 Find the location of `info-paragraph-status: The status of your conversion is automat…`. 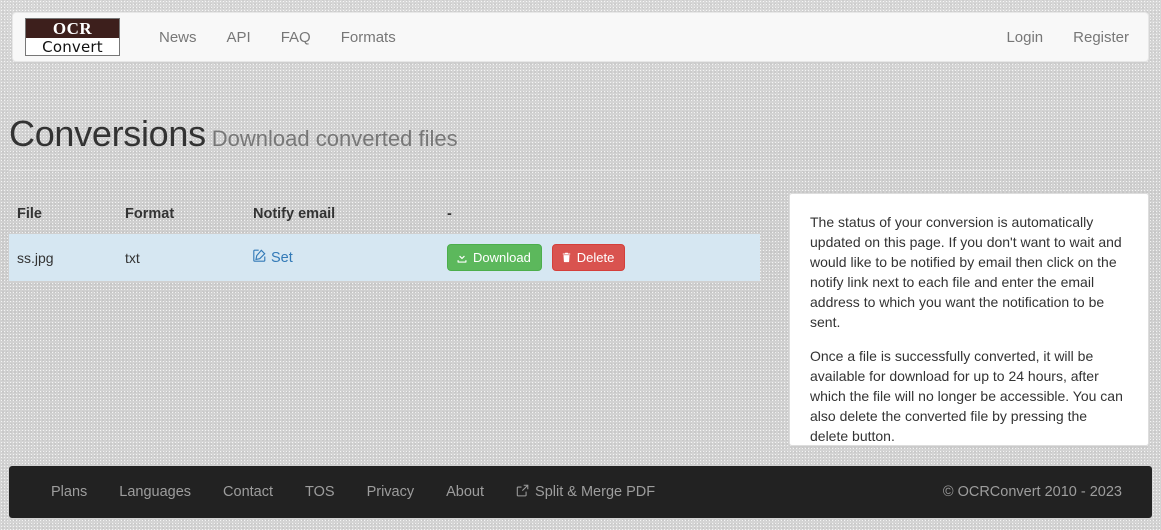

info-paragraph-status: The status of your conversion is automat… is located at coordinates (966, 272).